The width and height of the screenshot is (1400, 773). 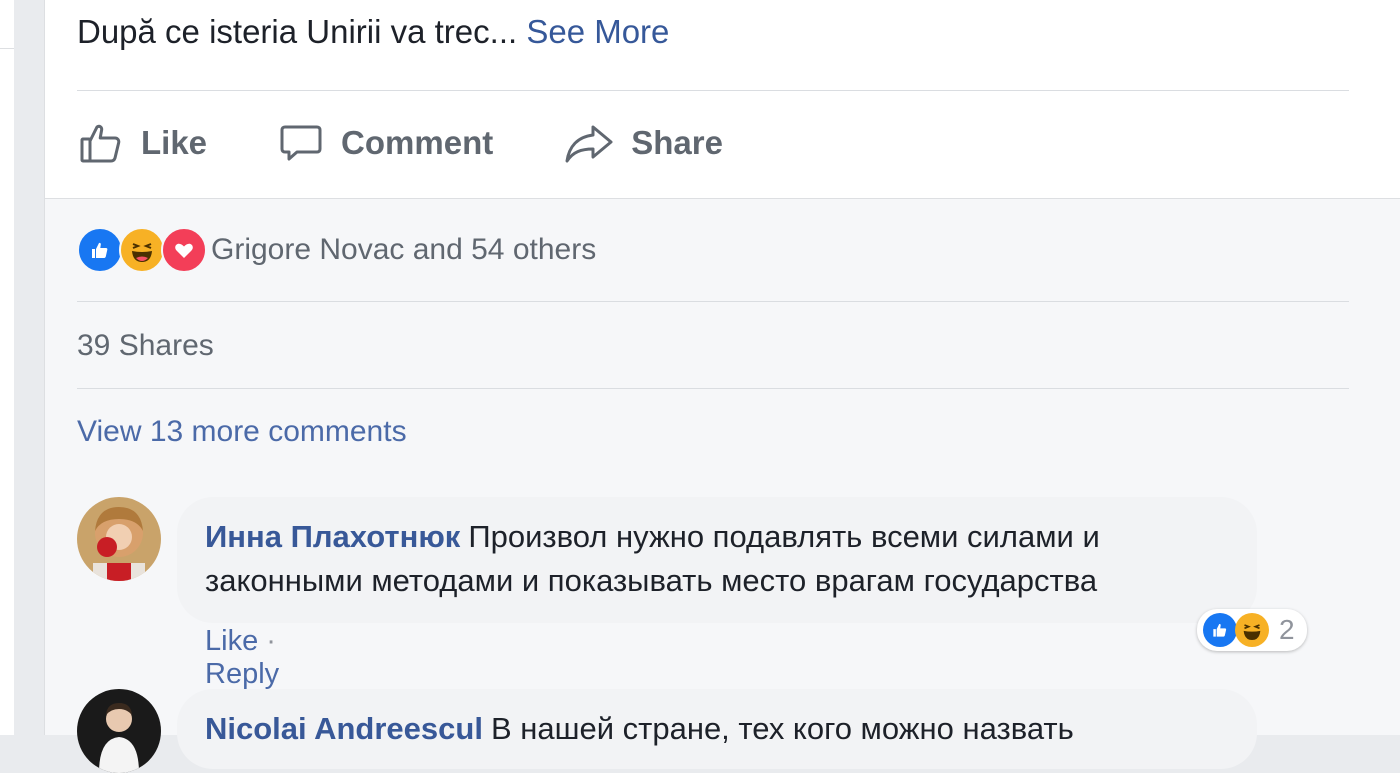 I want to click on view-more-comments-link: View 13 more comments, so click(x=242, y=432).